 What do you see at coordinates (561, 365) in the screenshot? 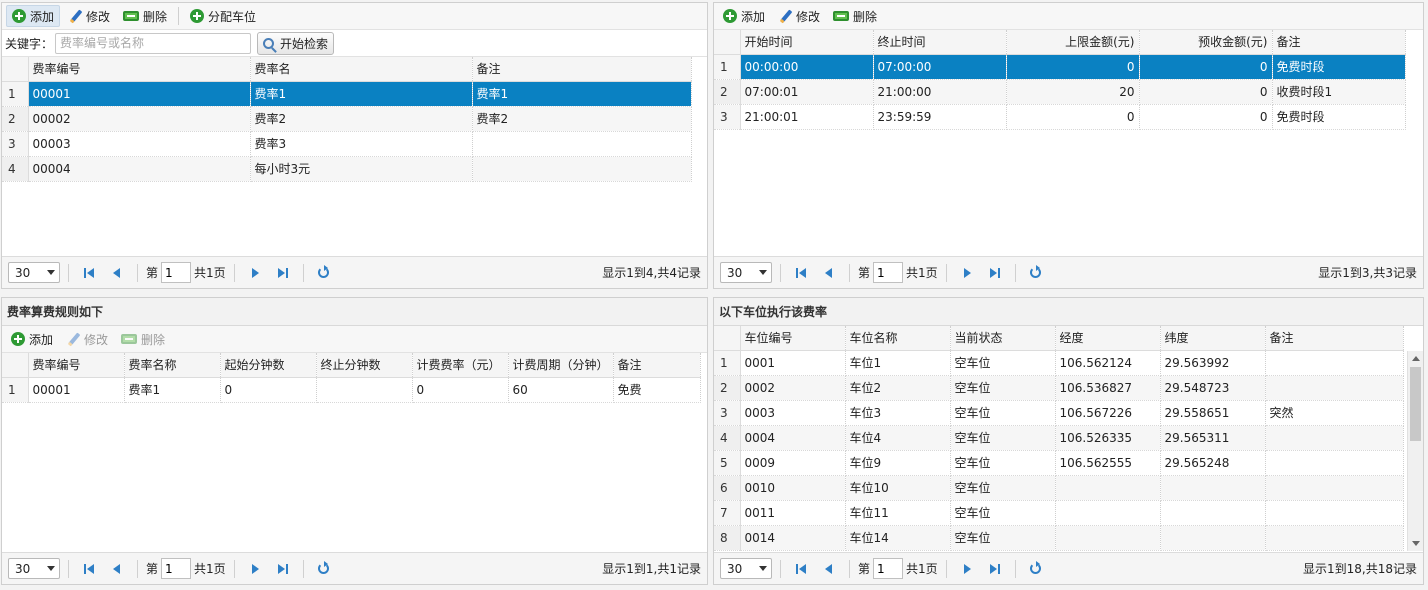
I see `column-header: 计费周期（分钟）` at bounding box center [561, 365].